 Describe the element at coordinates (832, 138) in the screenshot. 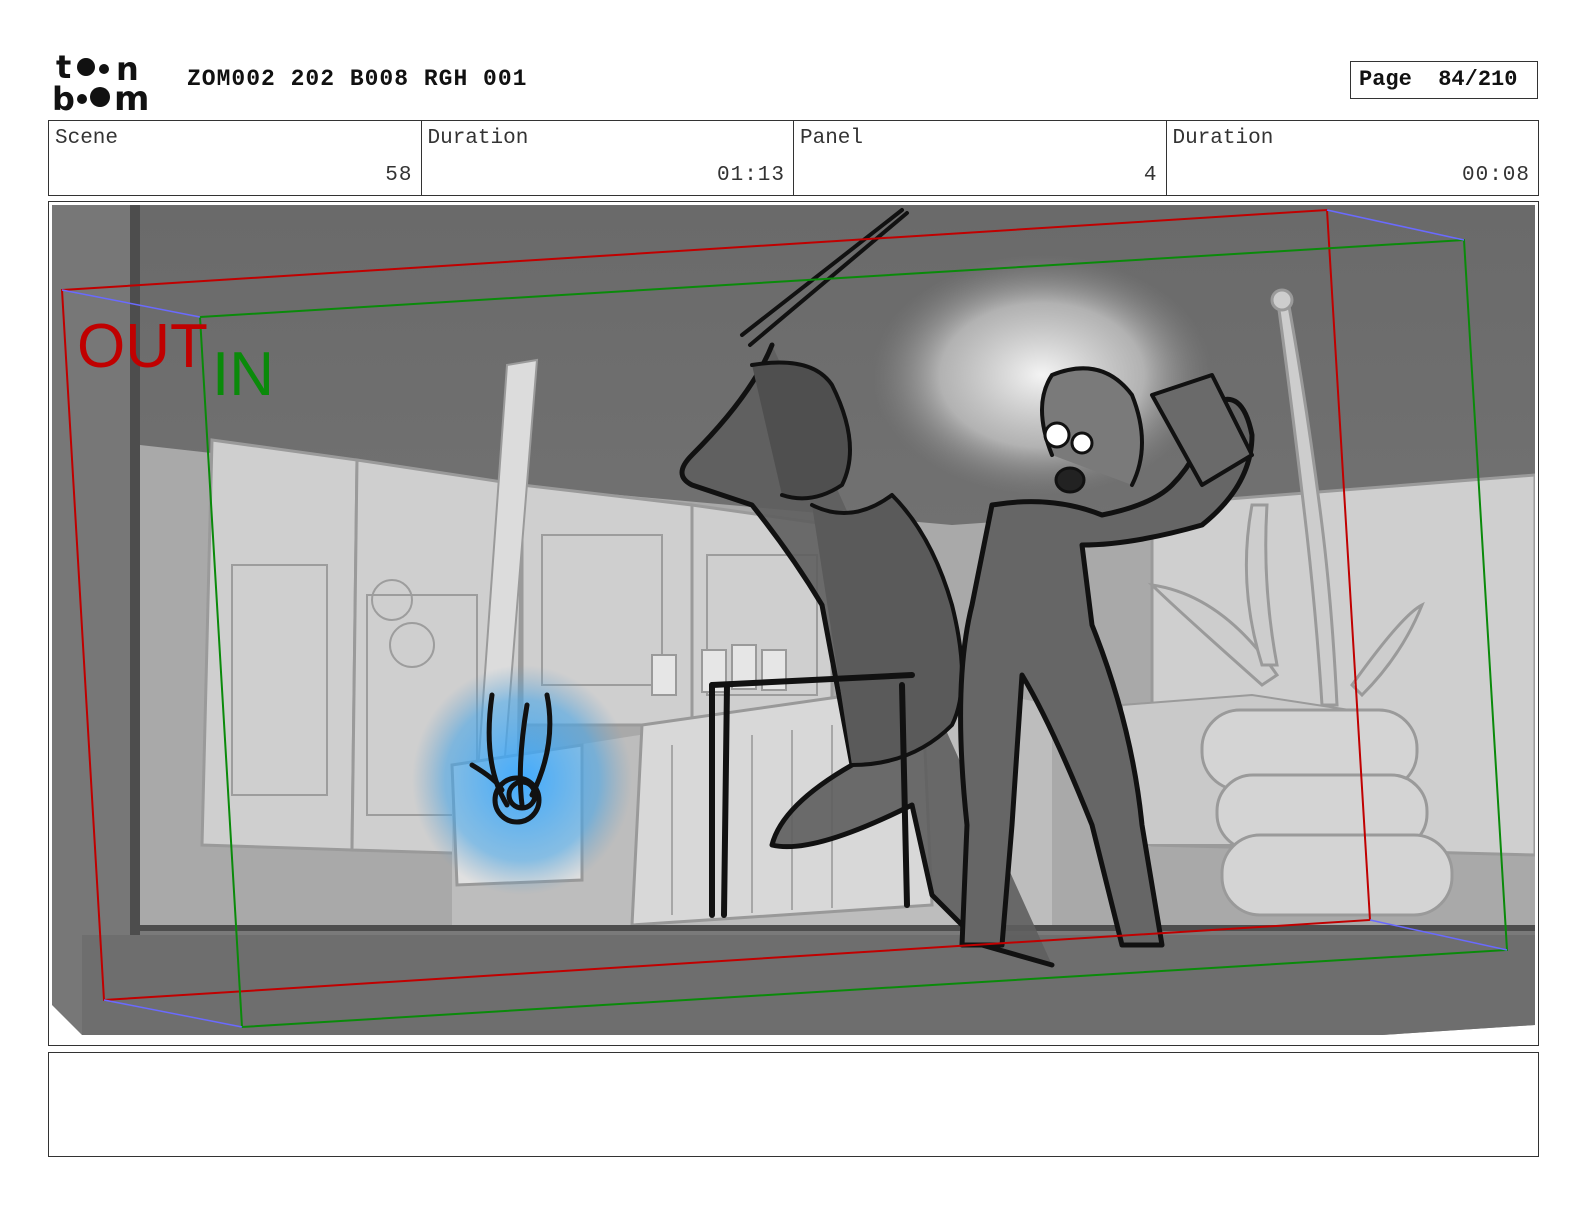

I see `panel-label: Panel` at that location.